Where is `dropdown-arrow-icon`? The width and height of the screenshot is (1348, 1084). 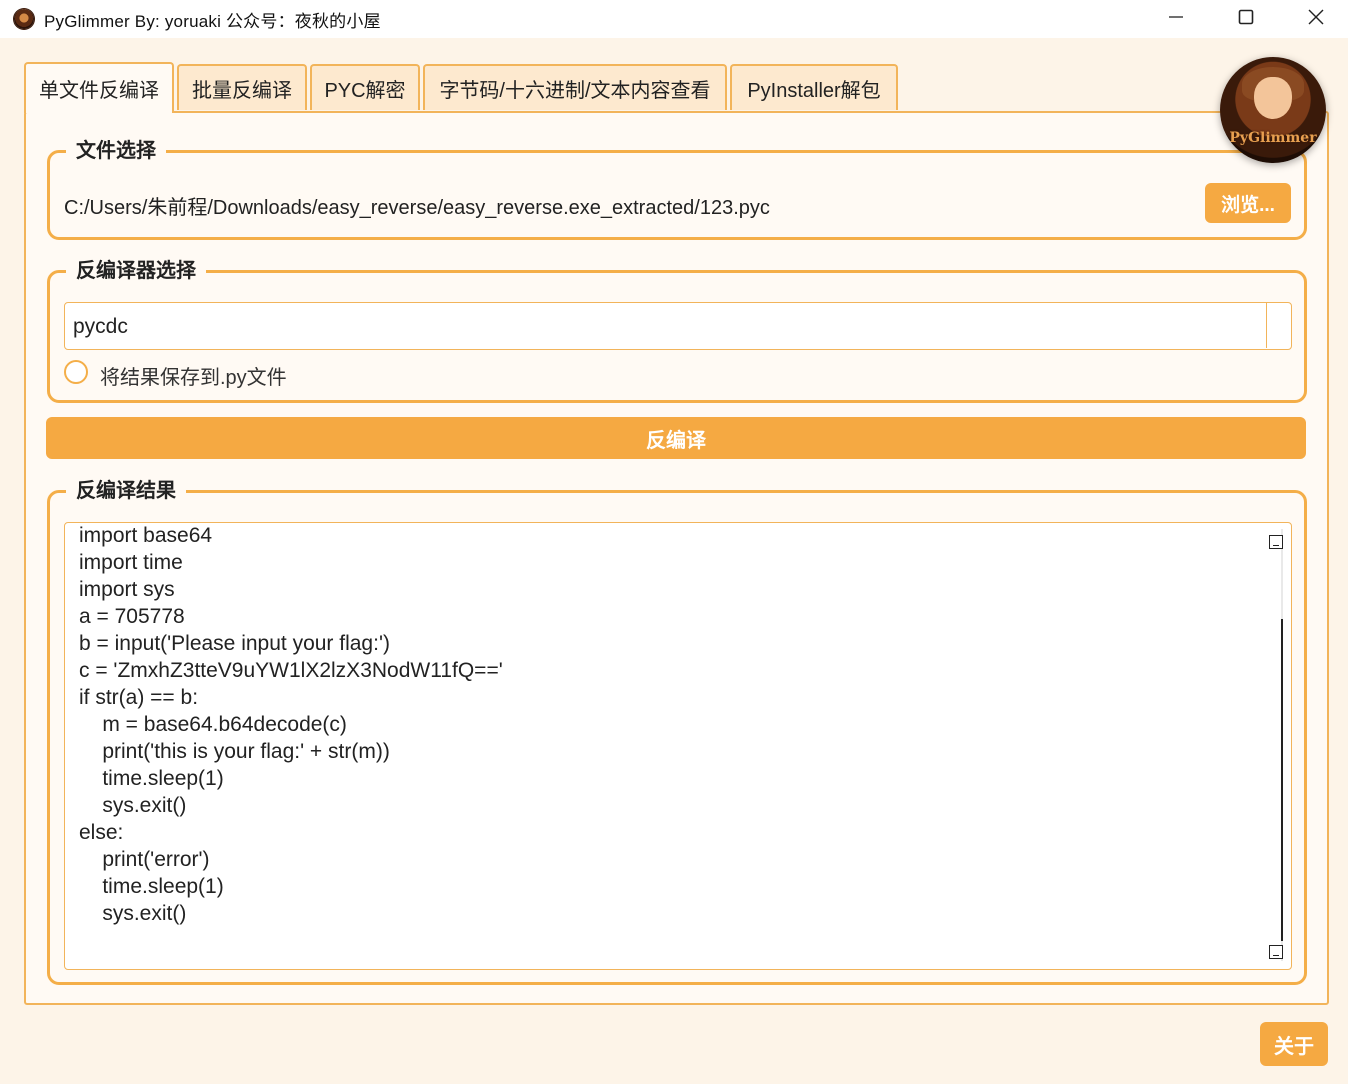 dropdown-arrow-icon is located at coordinates (1278, 325).